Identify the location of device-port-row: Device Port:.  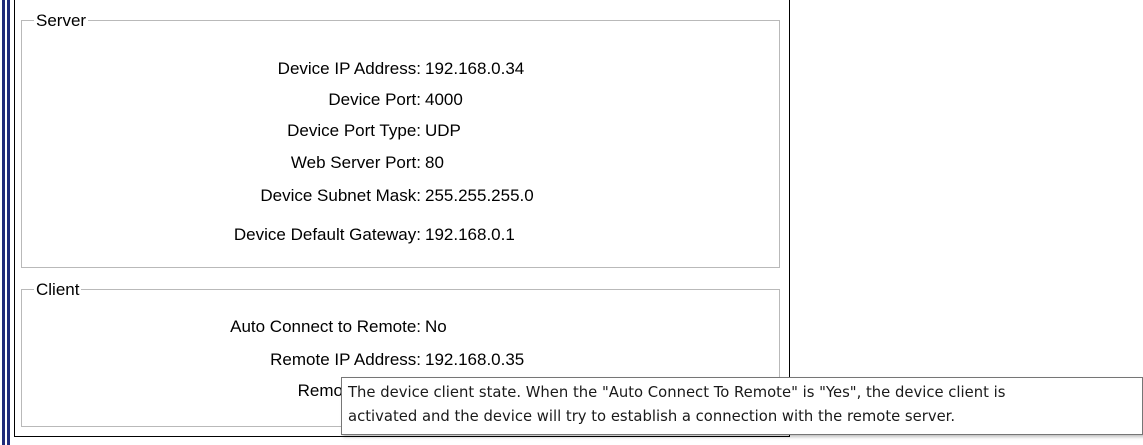
(210, 100).